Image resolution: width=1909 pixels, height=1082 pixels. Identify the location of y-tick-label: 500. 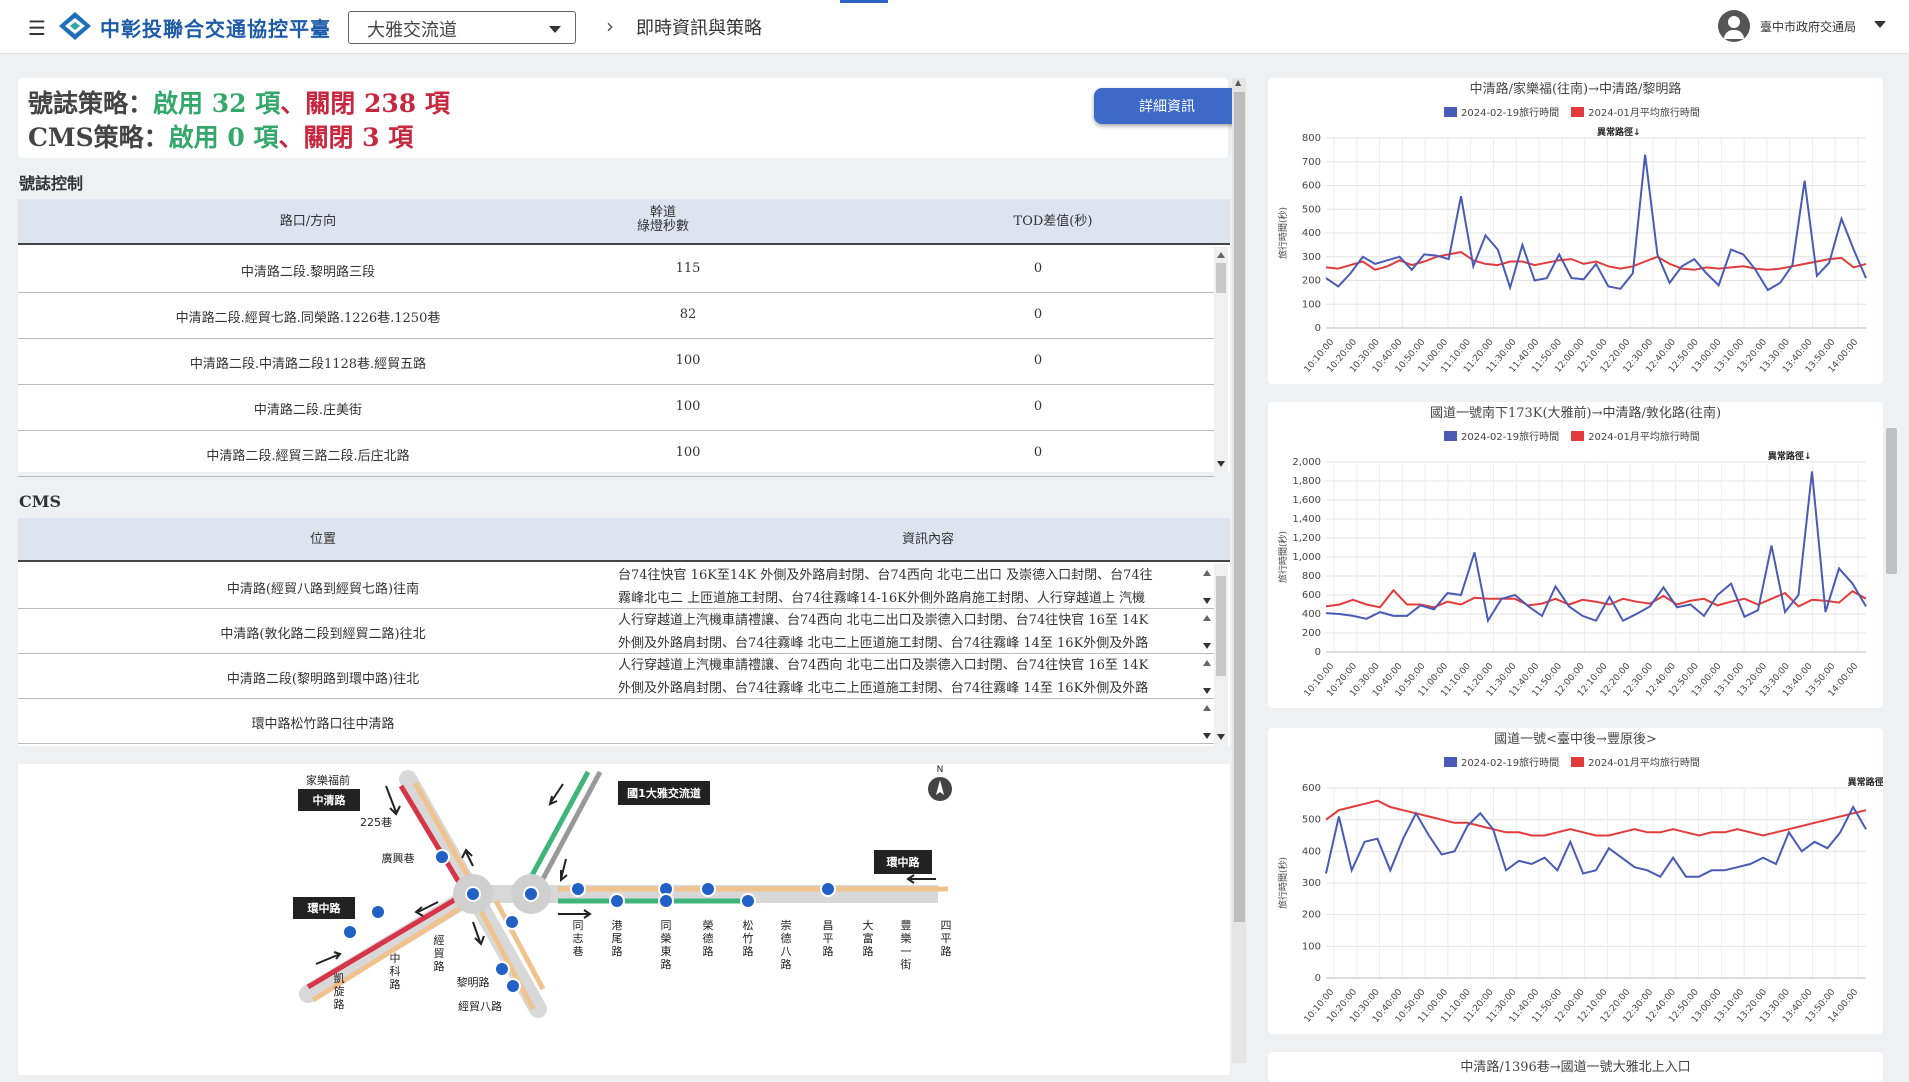
(1311, 820).